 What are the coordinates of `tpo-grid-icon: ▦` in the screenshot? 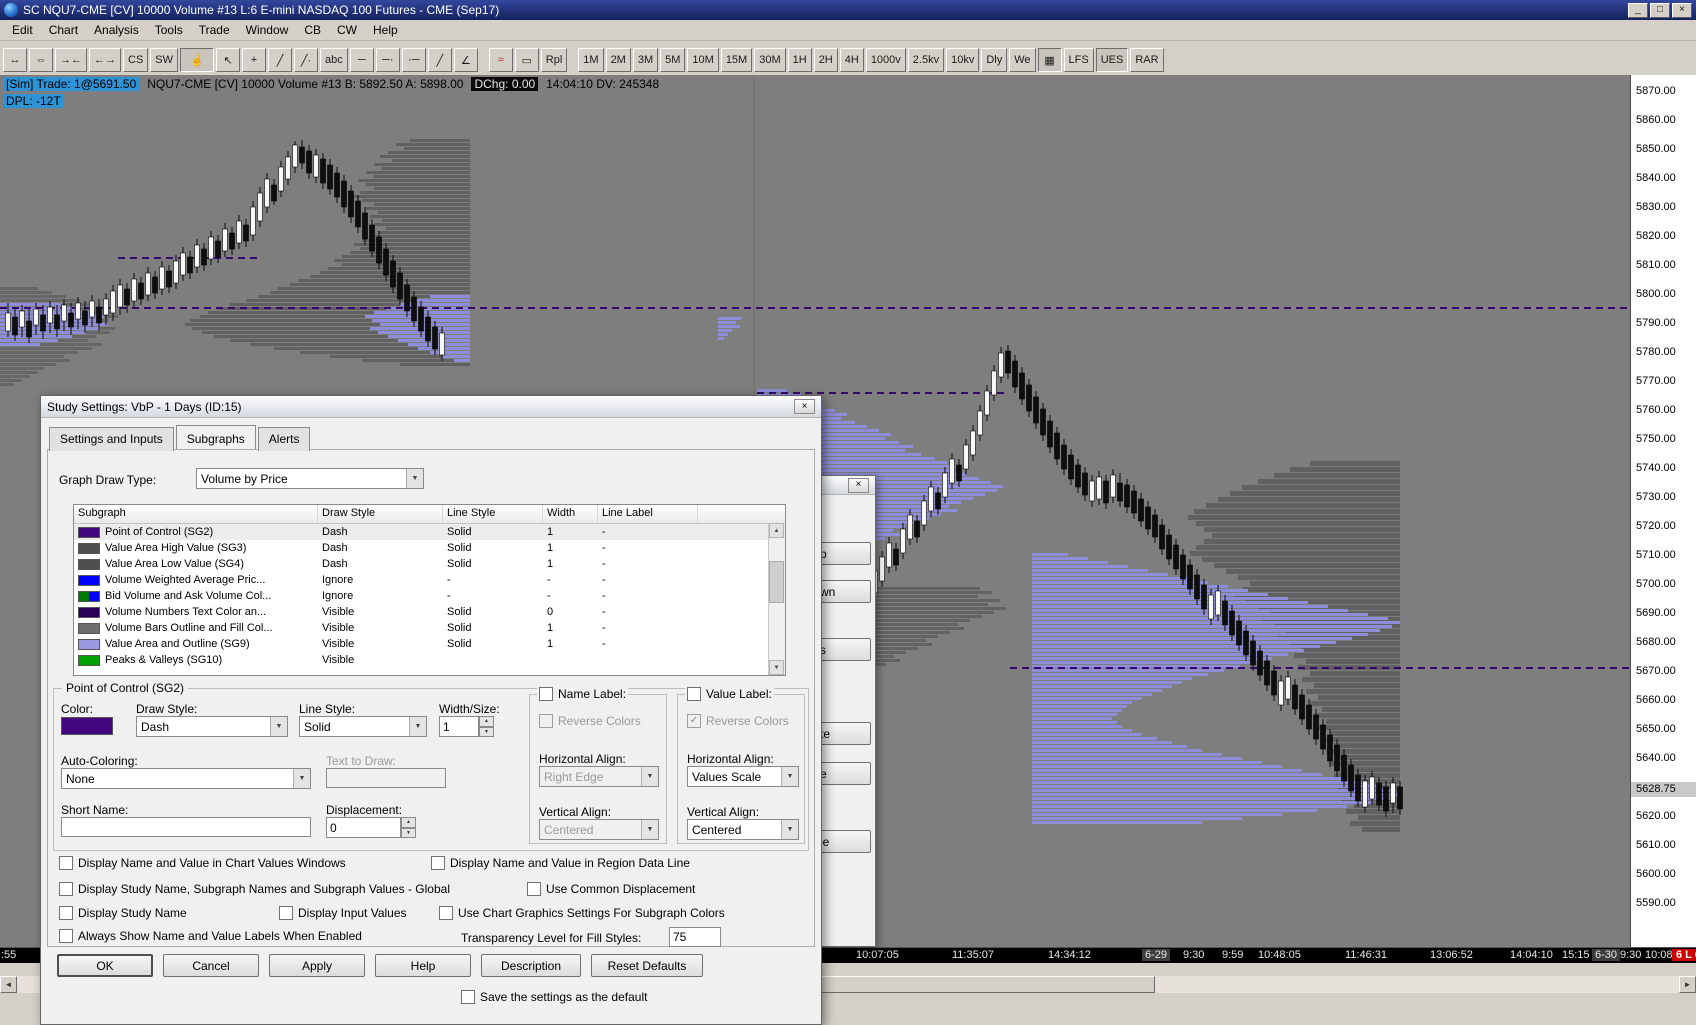 It's located at (1049, 60).